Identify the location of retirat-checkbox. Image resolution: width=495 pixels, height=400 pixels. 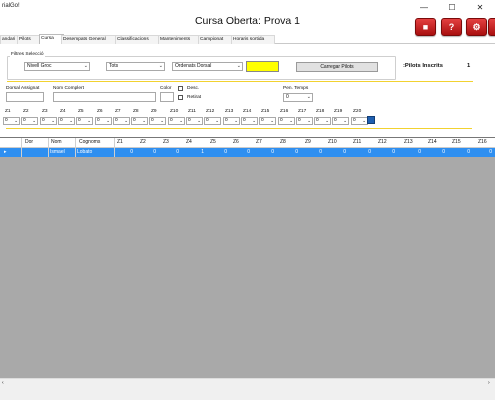
(180, 97).